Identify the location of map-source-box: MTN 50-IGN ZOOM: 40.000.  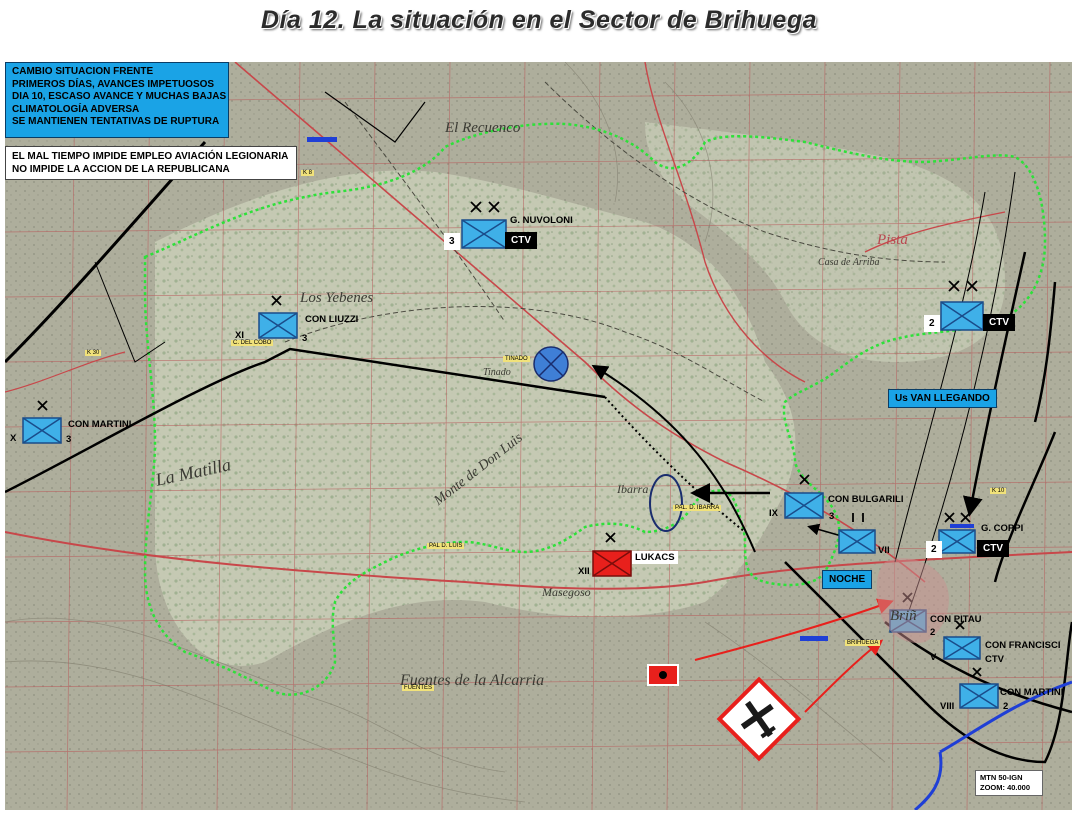
(1009, 783).